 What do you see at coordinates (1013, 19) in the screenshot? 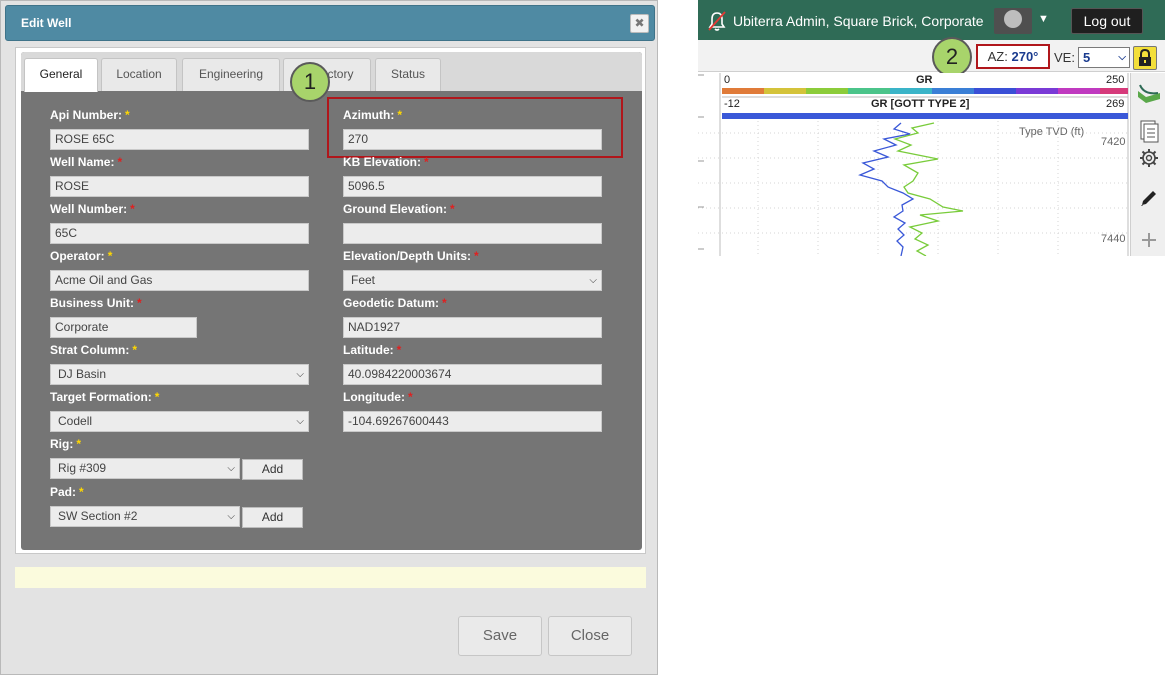
I see `user-icon` at bounding box center [1013, 19].